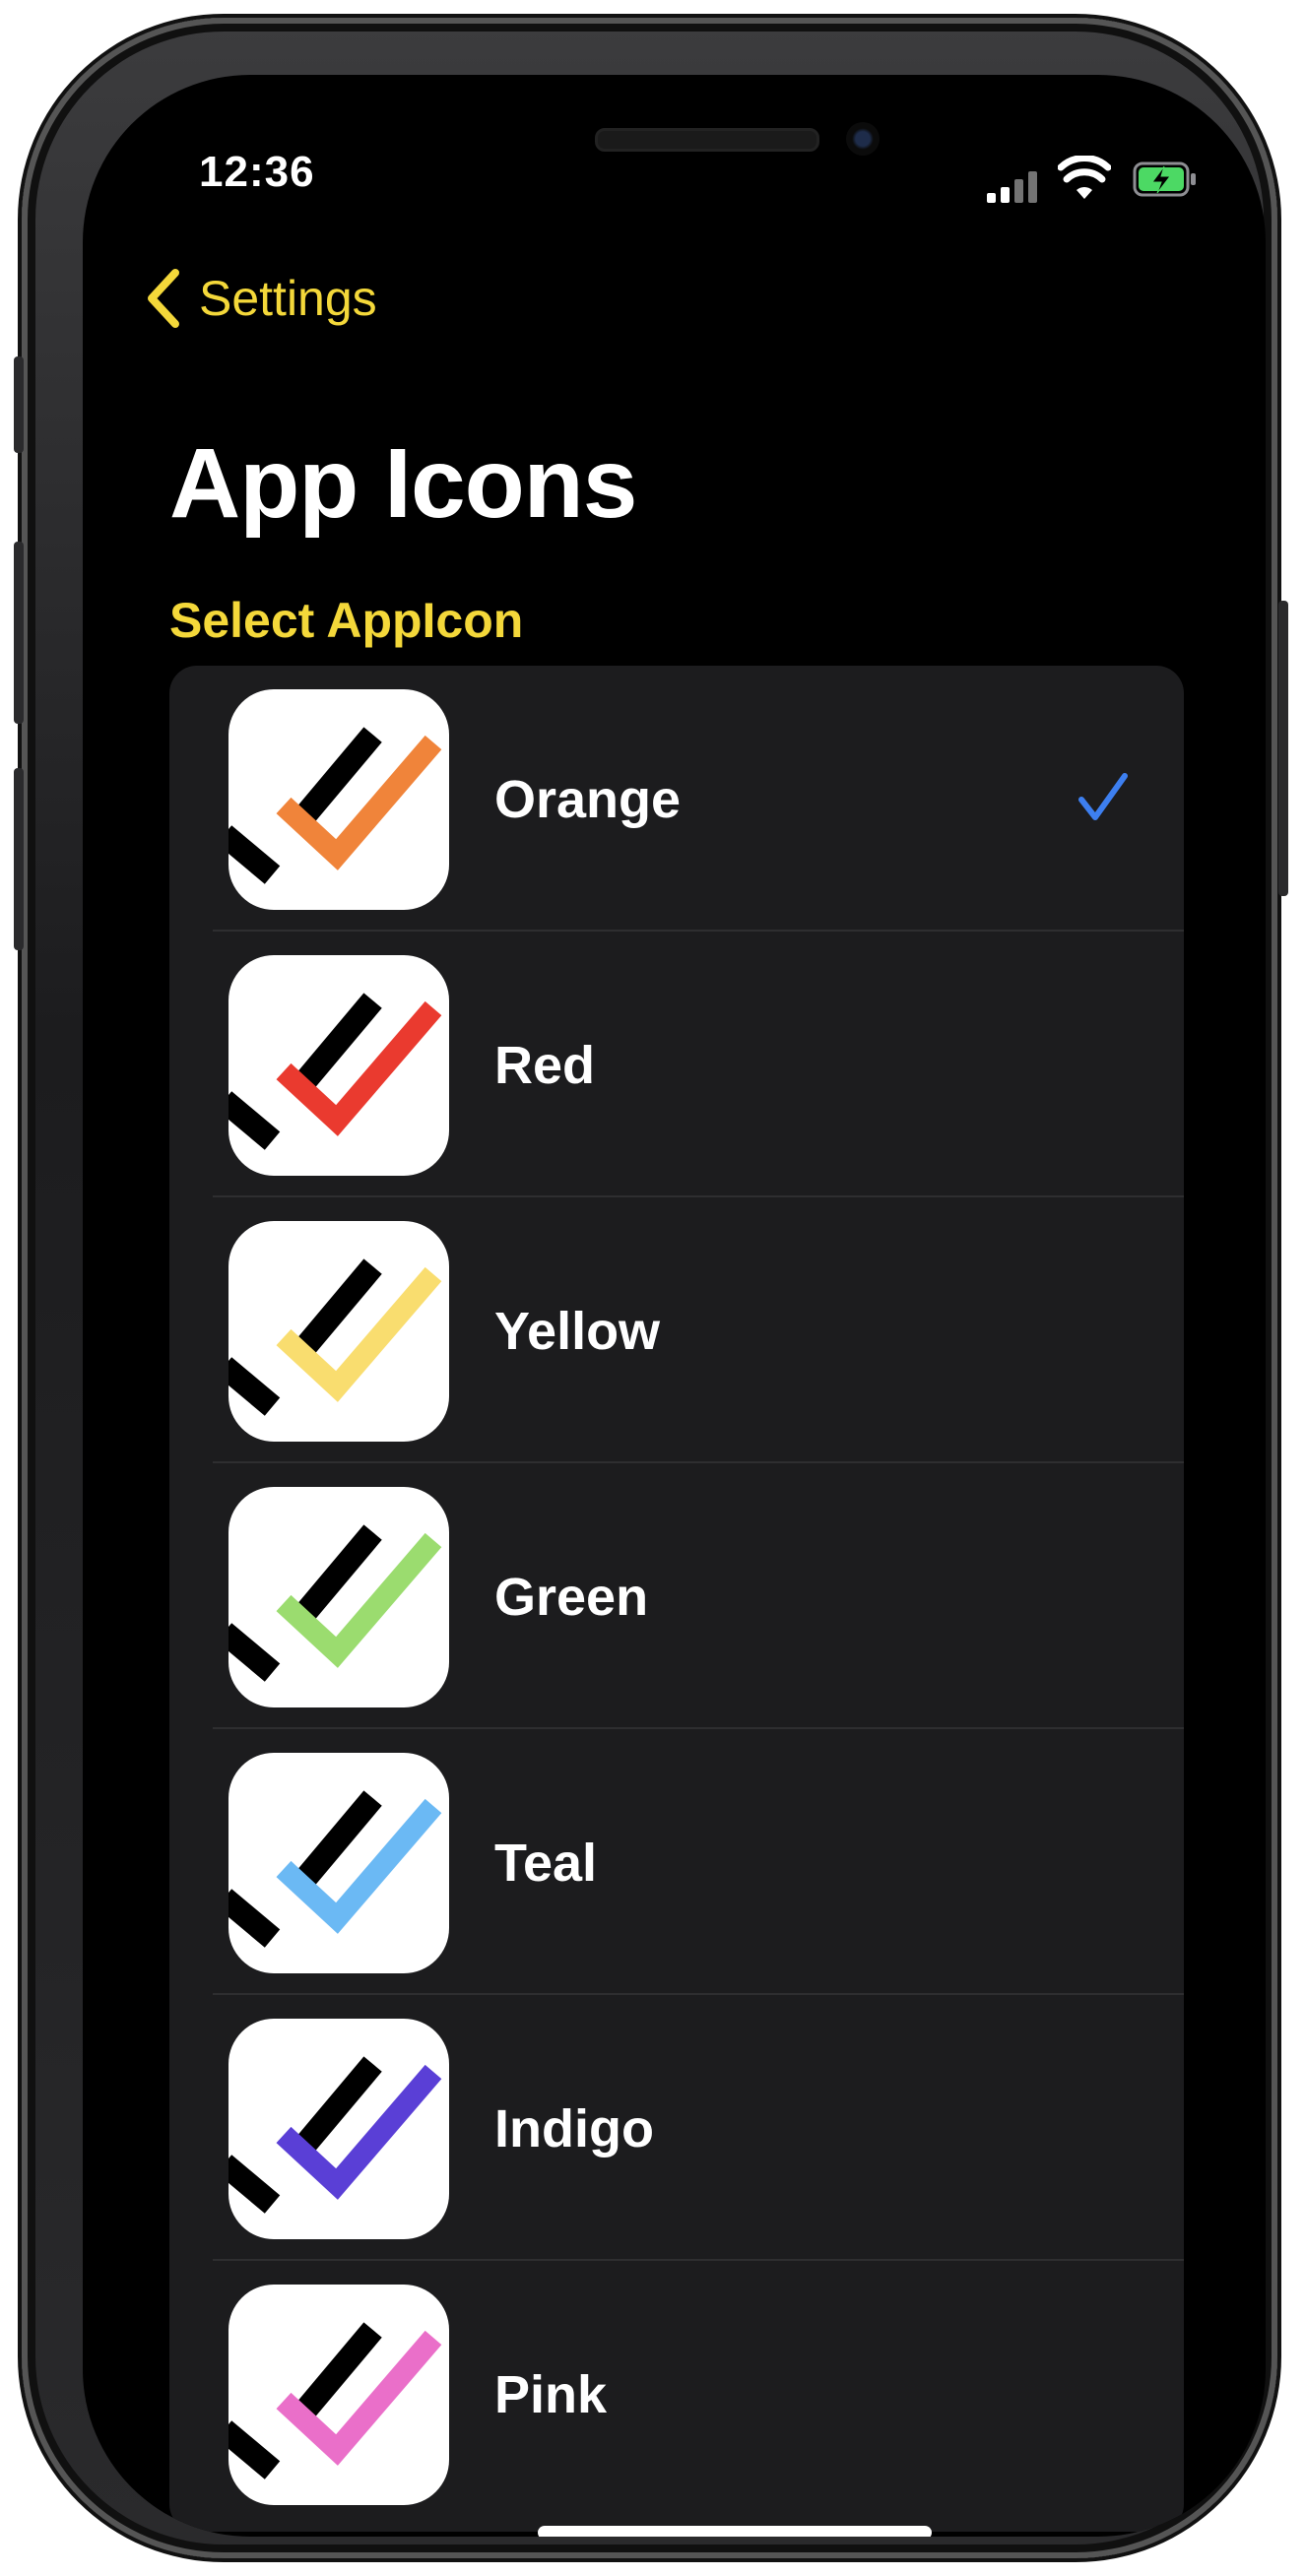 The image size is (1305, 2576). What do you see at coordinates (1103, 796) in the screenshot?
I see `checkmark-icon` at bounding box center [1103, 796].